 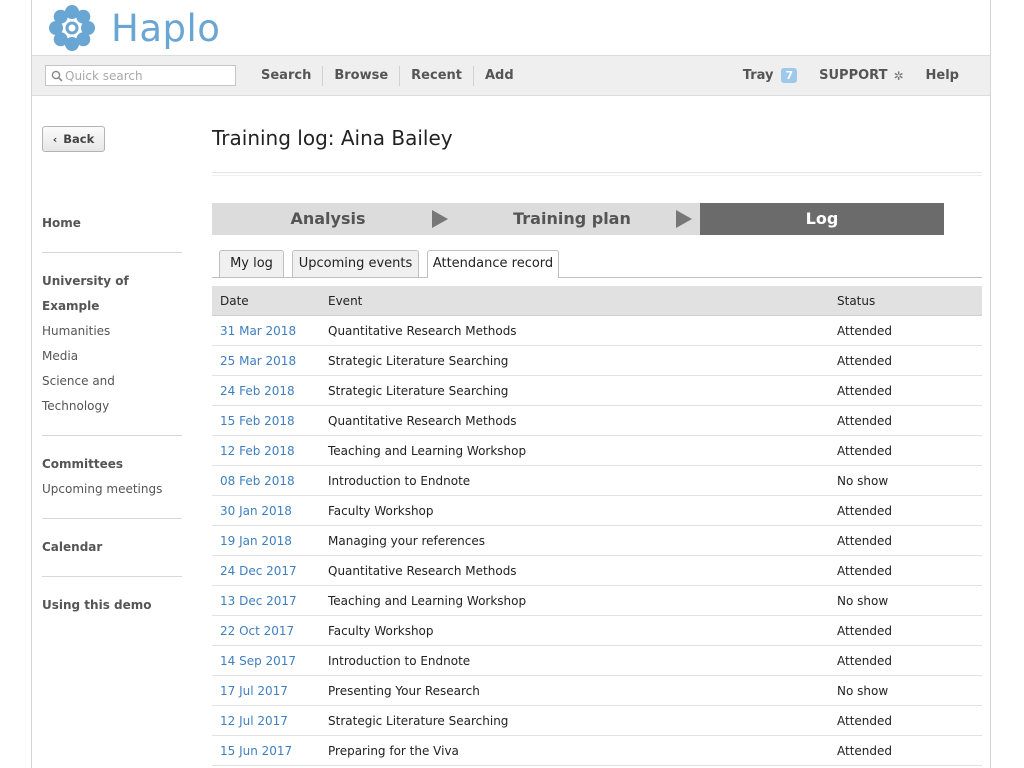 What do you see at coordinates (112, 394) in the screenshot?
I see `sidebar-item-science-technology: Science and Technology` at bounding box center [112, 394].